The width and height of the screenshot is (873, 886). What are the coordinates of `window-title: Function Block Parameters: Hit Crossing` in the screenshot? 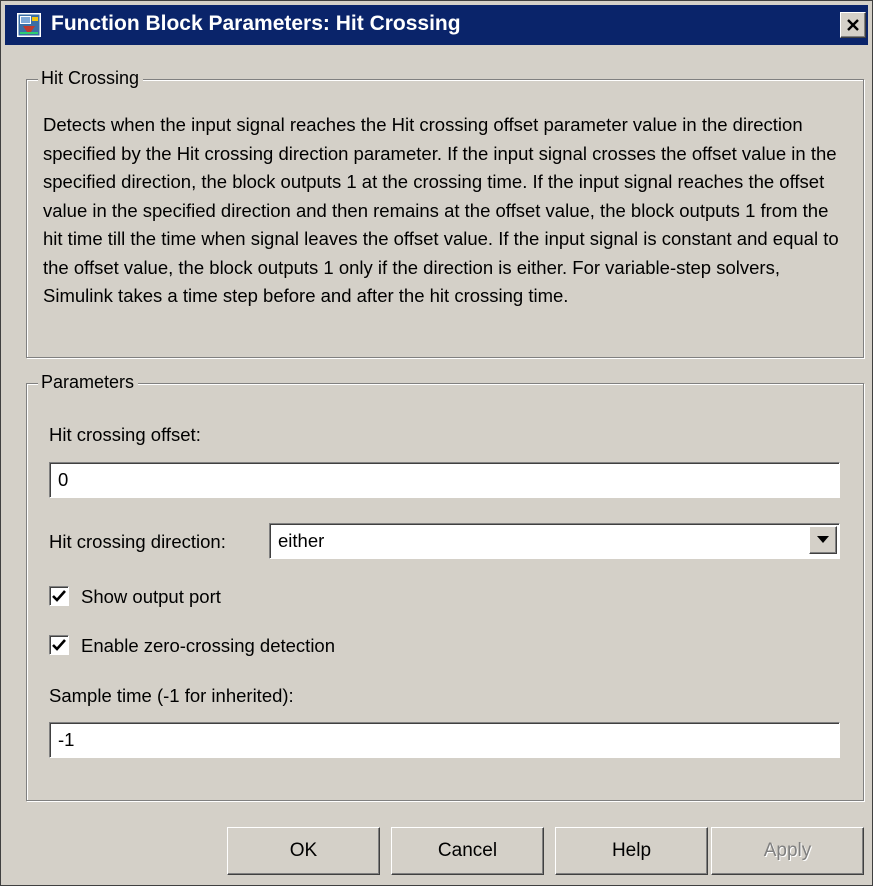 It's located at (256, 23).